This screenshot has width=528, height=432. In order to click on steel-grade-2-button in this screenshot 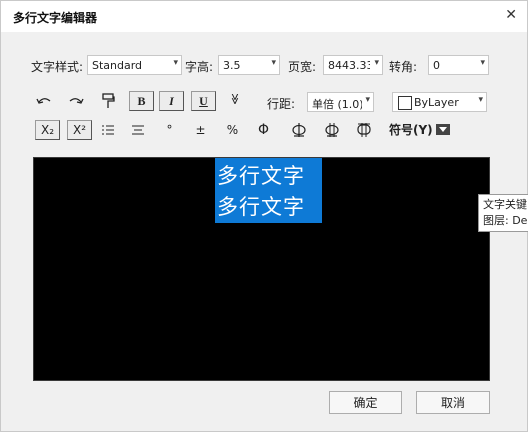, I will do `click(298, 130)`.